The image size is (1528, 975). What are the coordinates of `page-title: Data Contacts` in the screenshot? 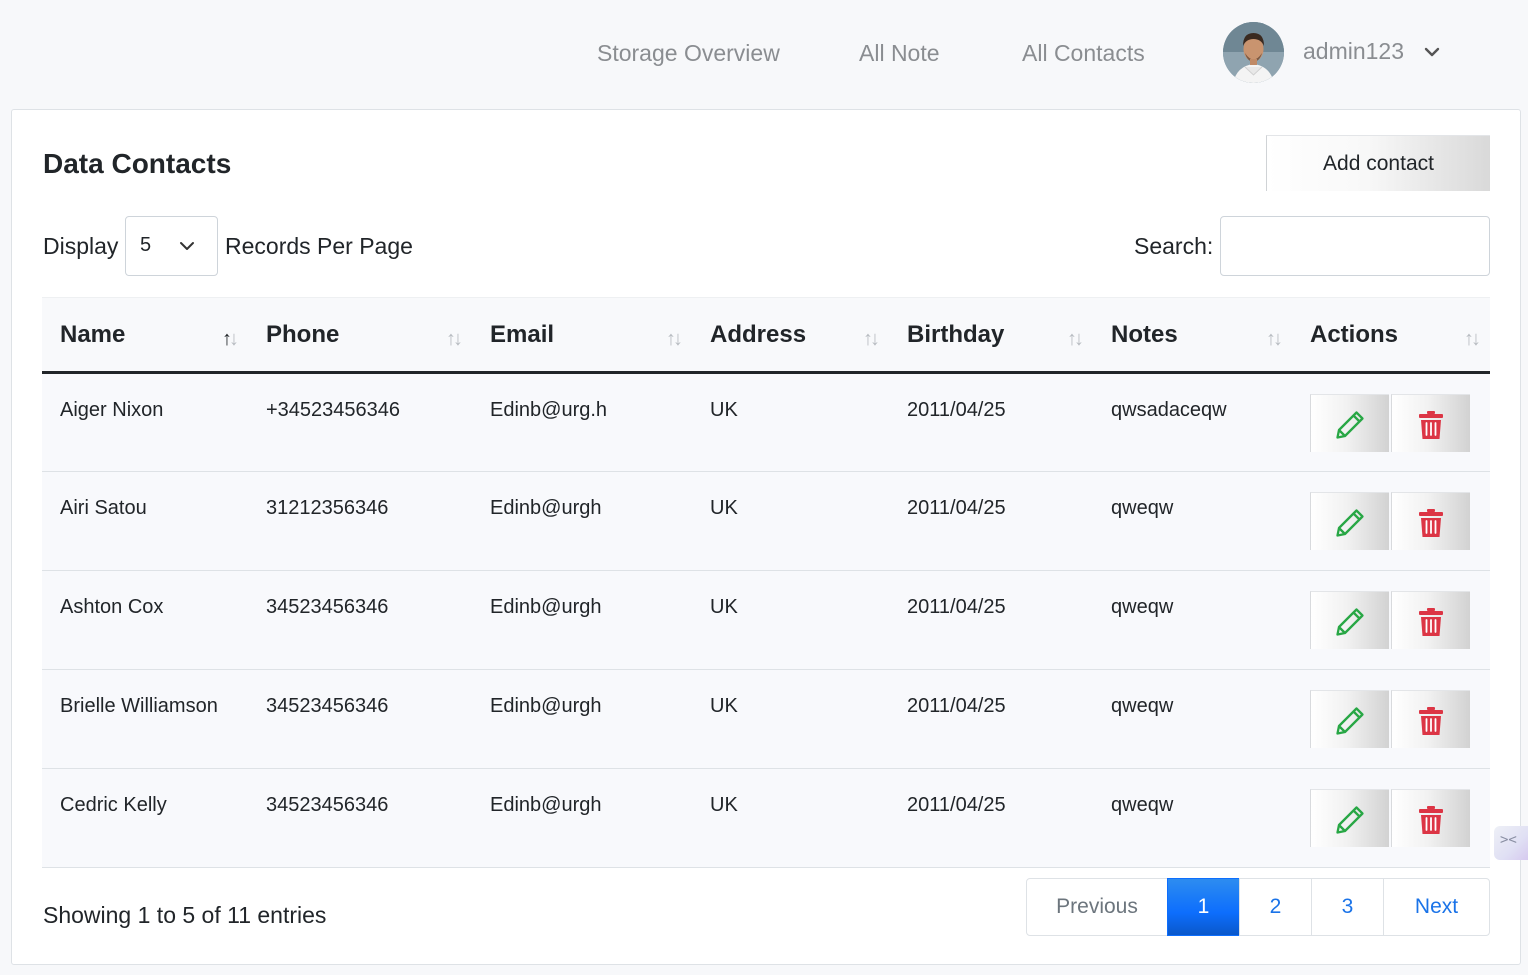 It's located at (137, 163).